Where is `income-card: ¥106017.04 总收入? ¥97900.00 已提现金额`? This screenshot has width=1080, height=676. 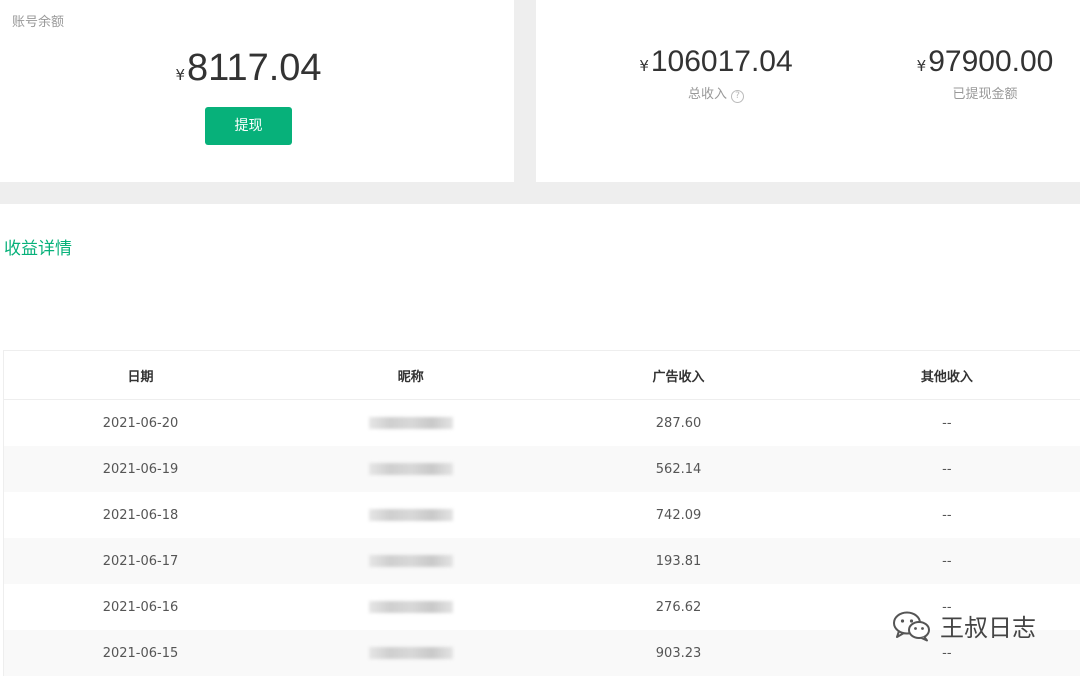 income-card: ¥106017.04 总收入? ¥97900.00 已提现金额 is located at coordinates (808, 91).